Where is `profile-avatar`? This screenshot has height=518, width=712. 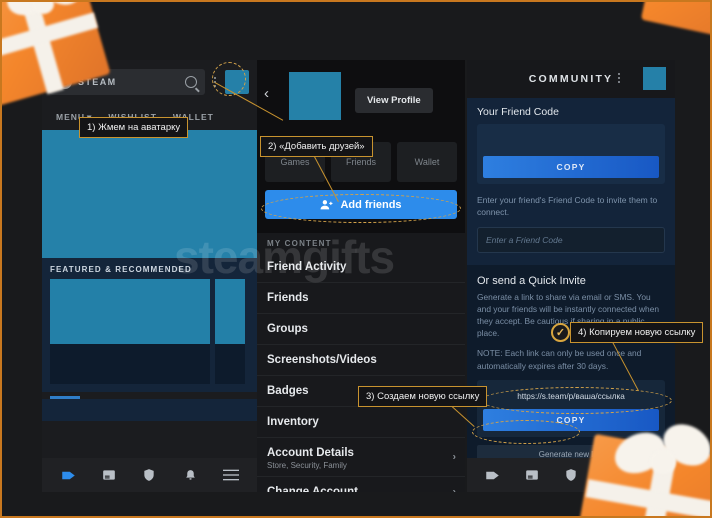
profile-avatar is located at coordinates (315, 96).